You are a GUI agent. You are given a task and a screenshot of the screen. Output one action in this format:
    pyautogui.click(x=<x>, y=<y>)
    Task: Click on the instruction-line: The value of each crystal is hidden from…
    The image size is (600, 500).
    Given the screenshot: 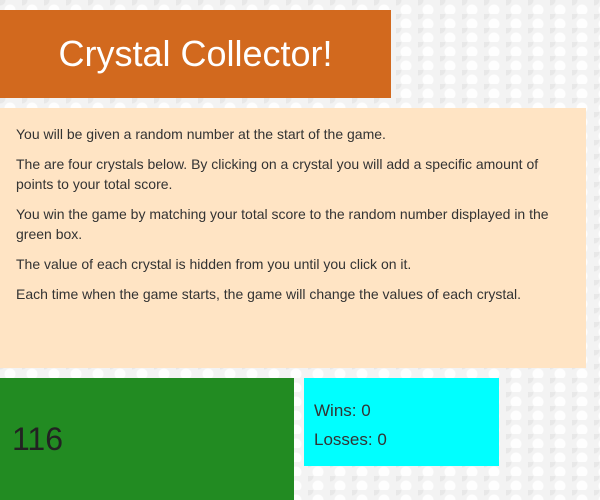 What is the action you would take?
    pyautogui.click(x=214, y=264)
    